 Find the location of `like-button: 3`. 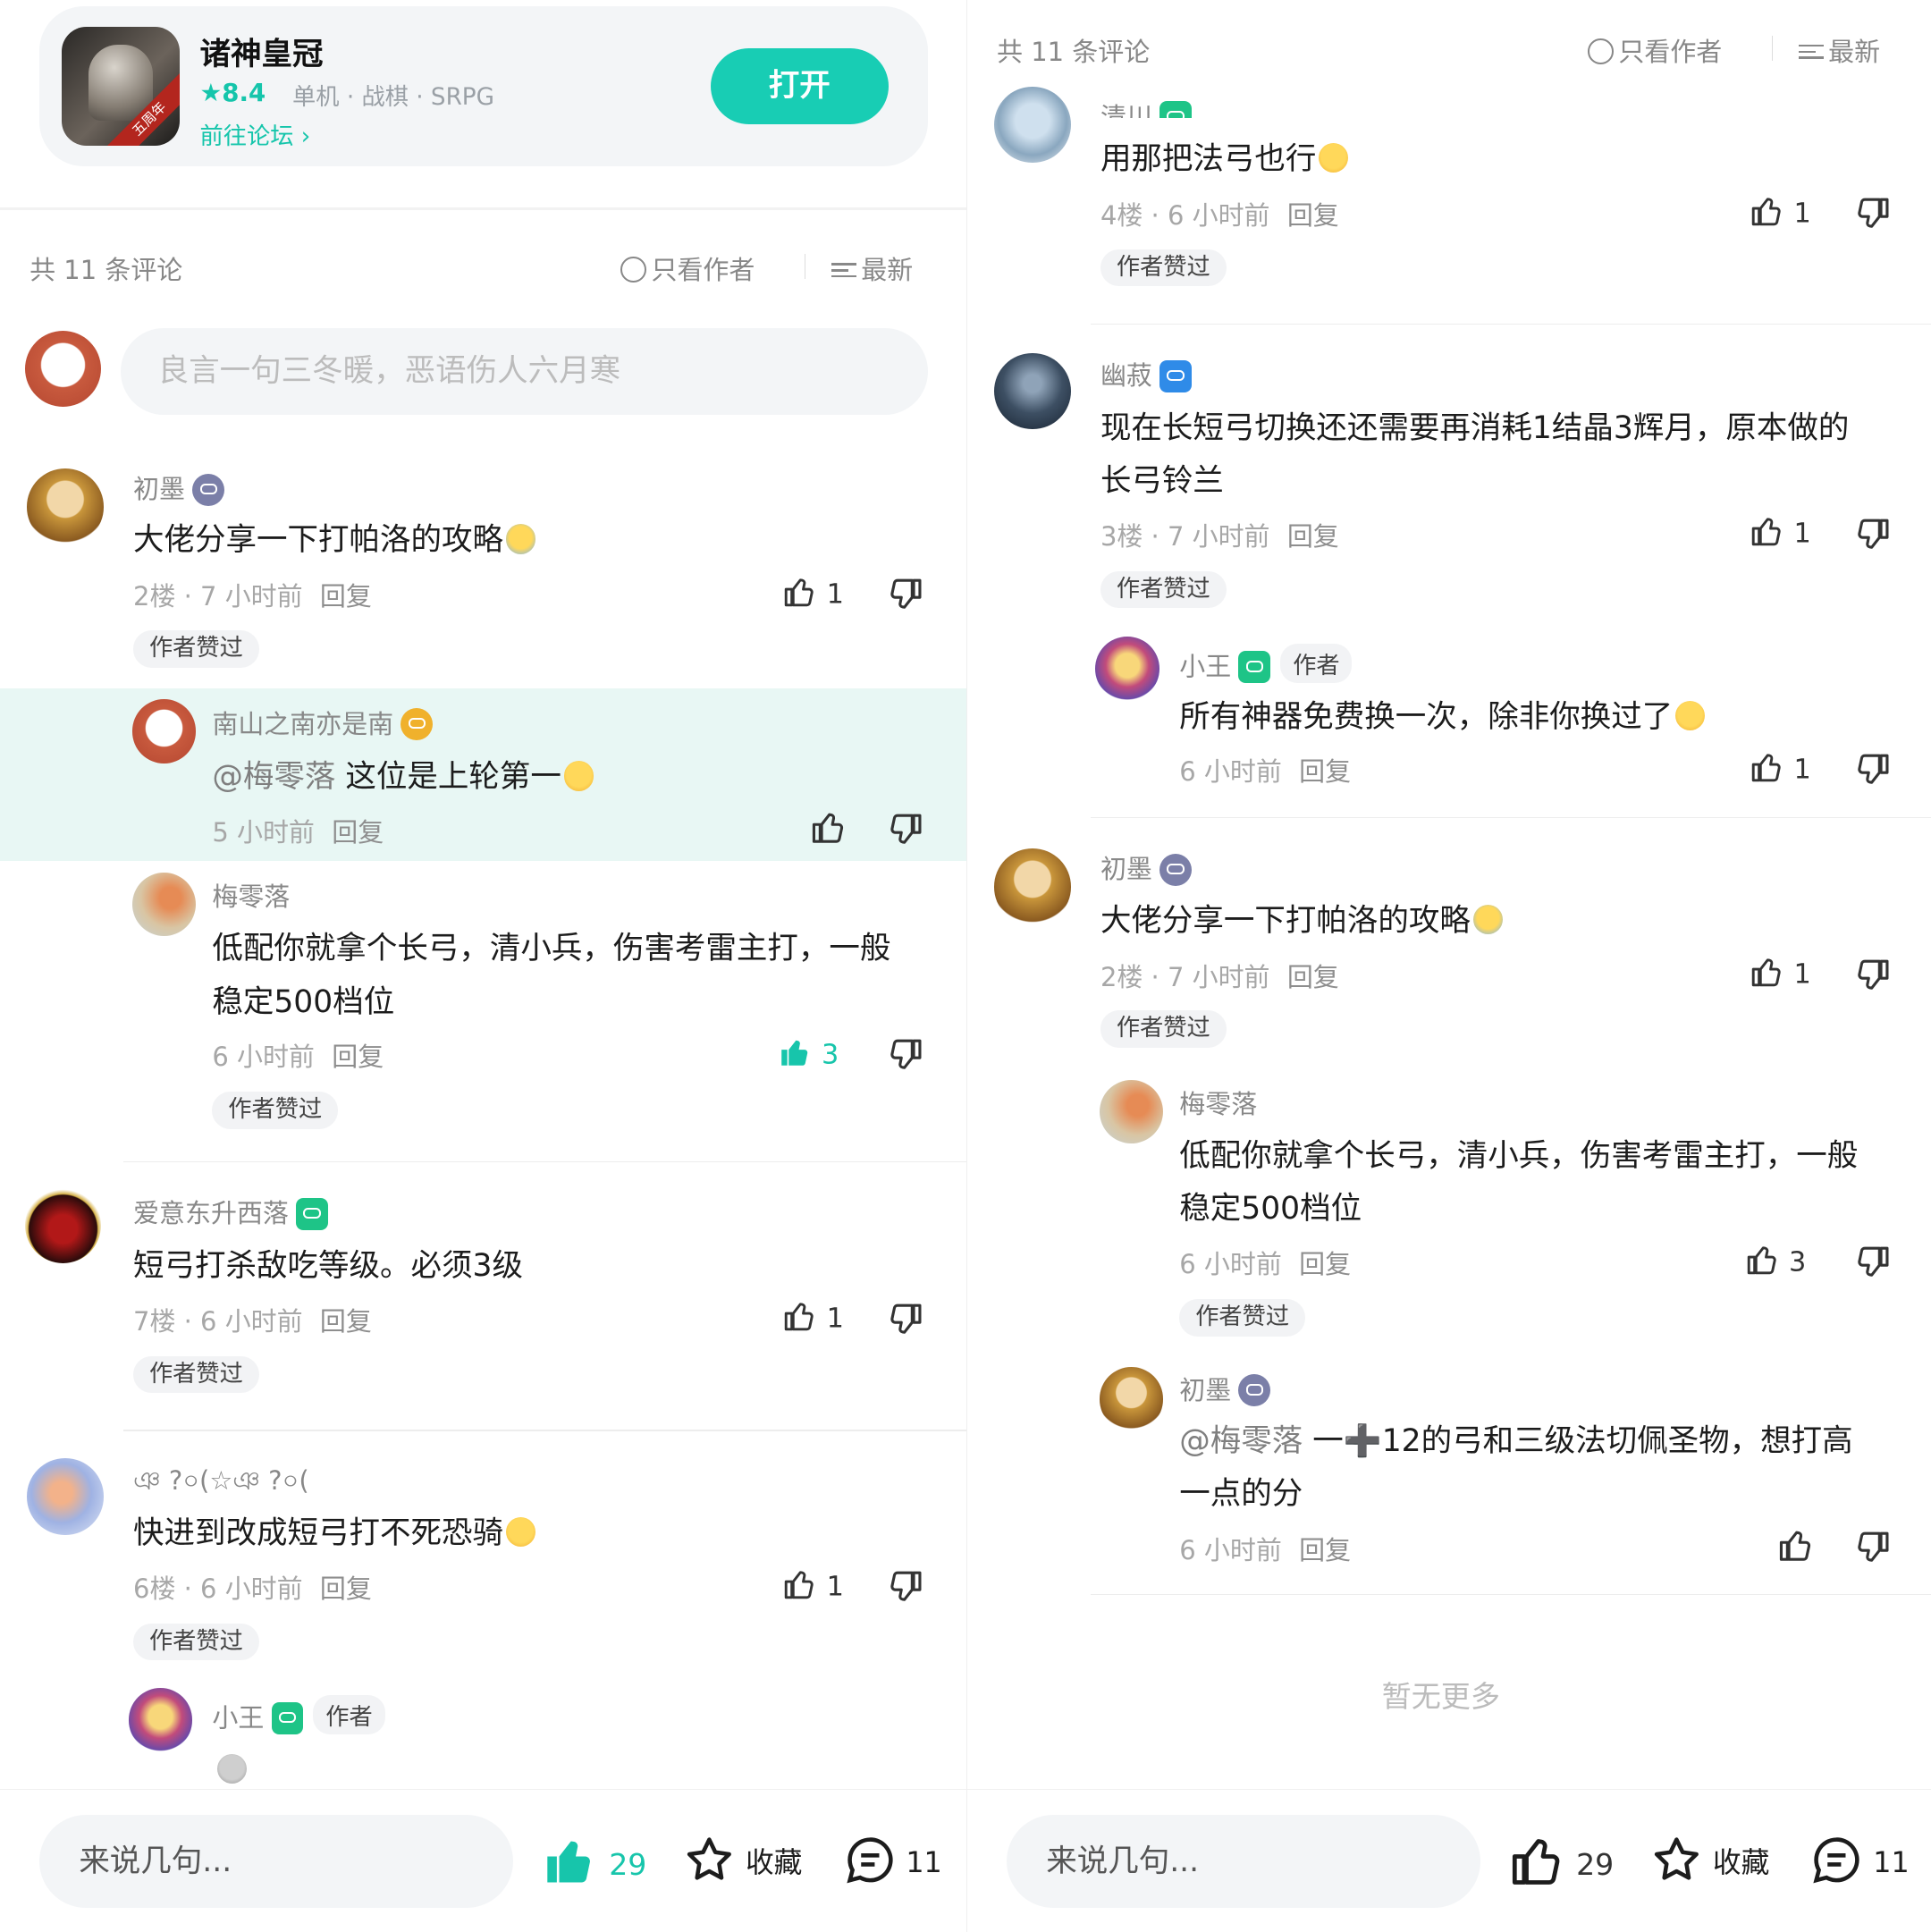

like-button: 3 is located at coordinates (1776, 1260).